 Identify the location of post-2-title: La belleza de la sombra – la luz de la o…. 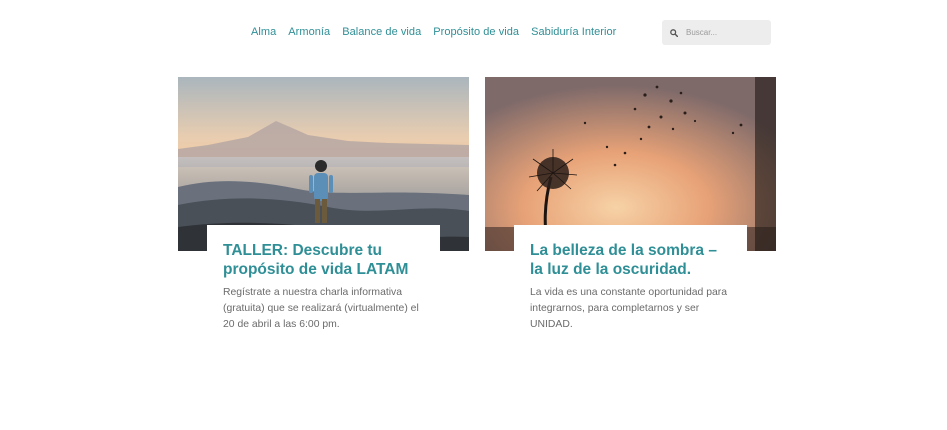
(630, 260).